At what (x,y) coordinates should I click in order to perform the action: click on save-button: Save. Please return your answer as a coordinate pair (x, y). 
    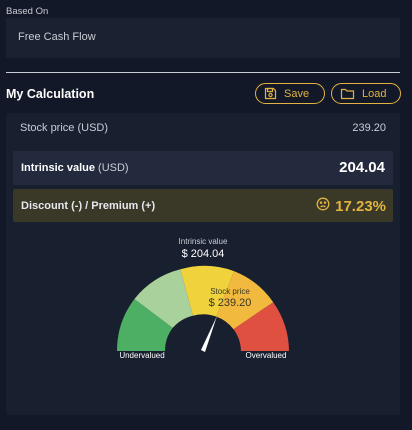
    Looking at the image, I should click on (290, 93).